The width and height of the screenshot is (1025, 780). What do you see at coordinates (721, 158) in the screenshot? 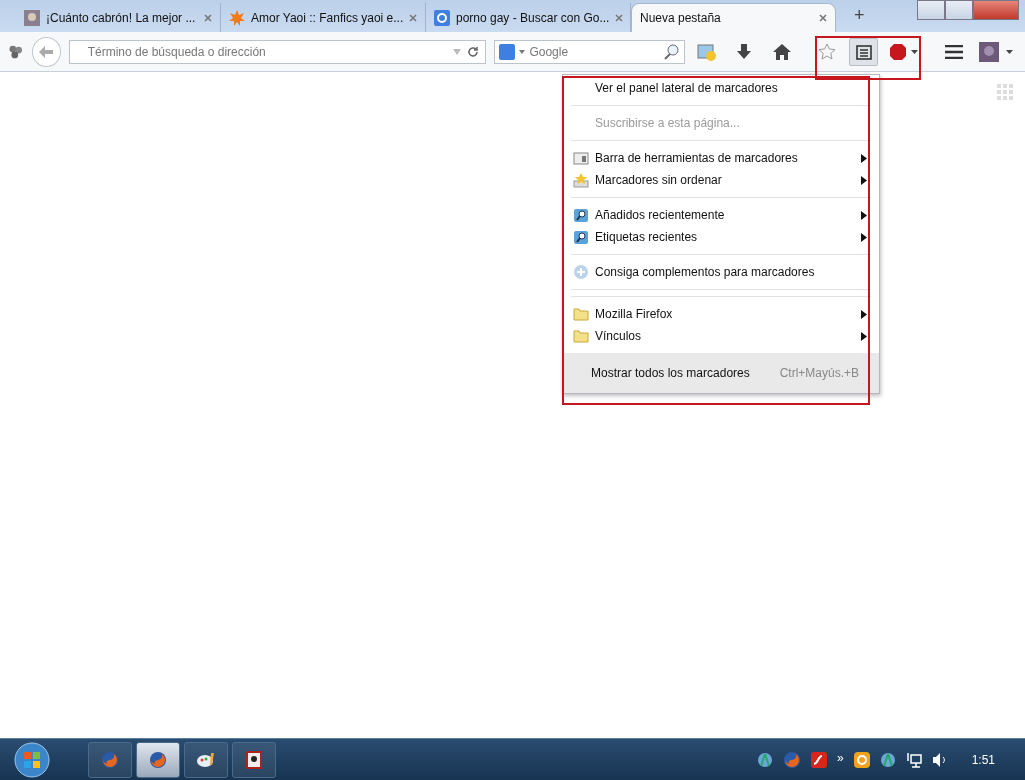
I see `menu-item: Barra de herramientas de marcadores` at bounding box center [721, 158].